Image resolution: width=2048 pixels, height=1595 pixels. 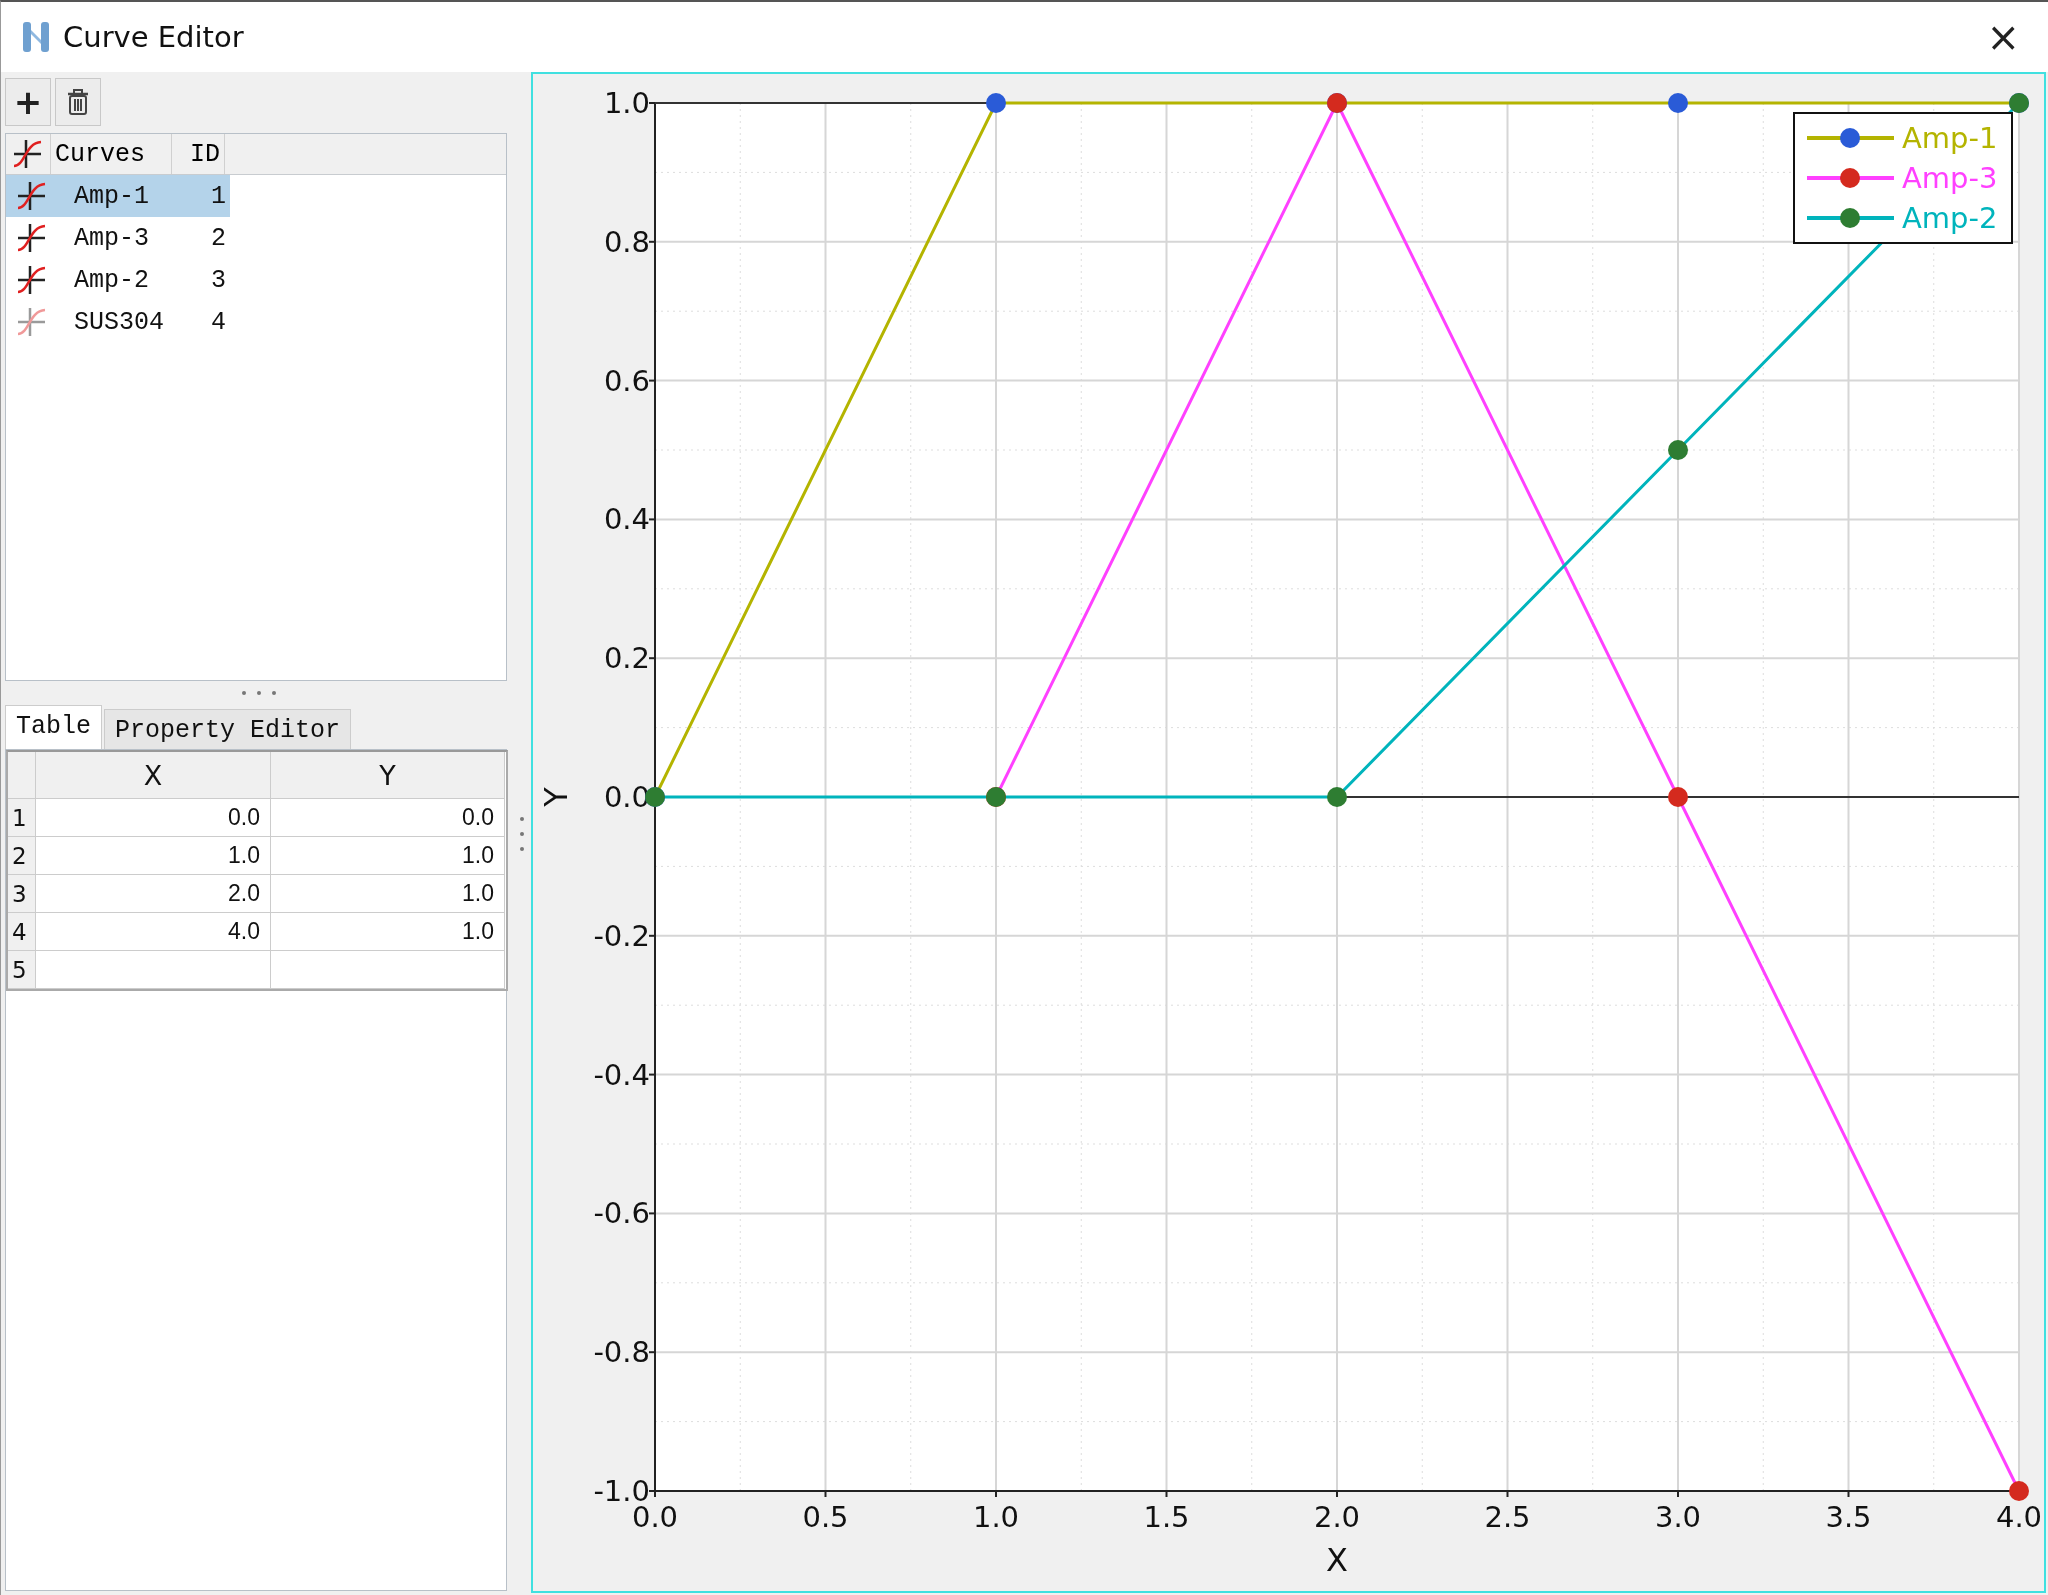 I want to click on row-number: 5, so click(x=22, y=970).